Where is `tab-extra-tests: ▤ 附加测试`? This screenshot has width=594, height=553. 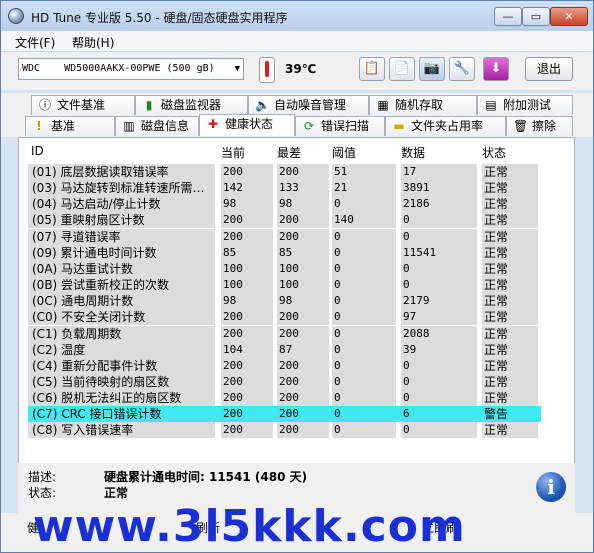
tab-extra-tests: ▤ 附加测试 is located at coordinates (525, 105).